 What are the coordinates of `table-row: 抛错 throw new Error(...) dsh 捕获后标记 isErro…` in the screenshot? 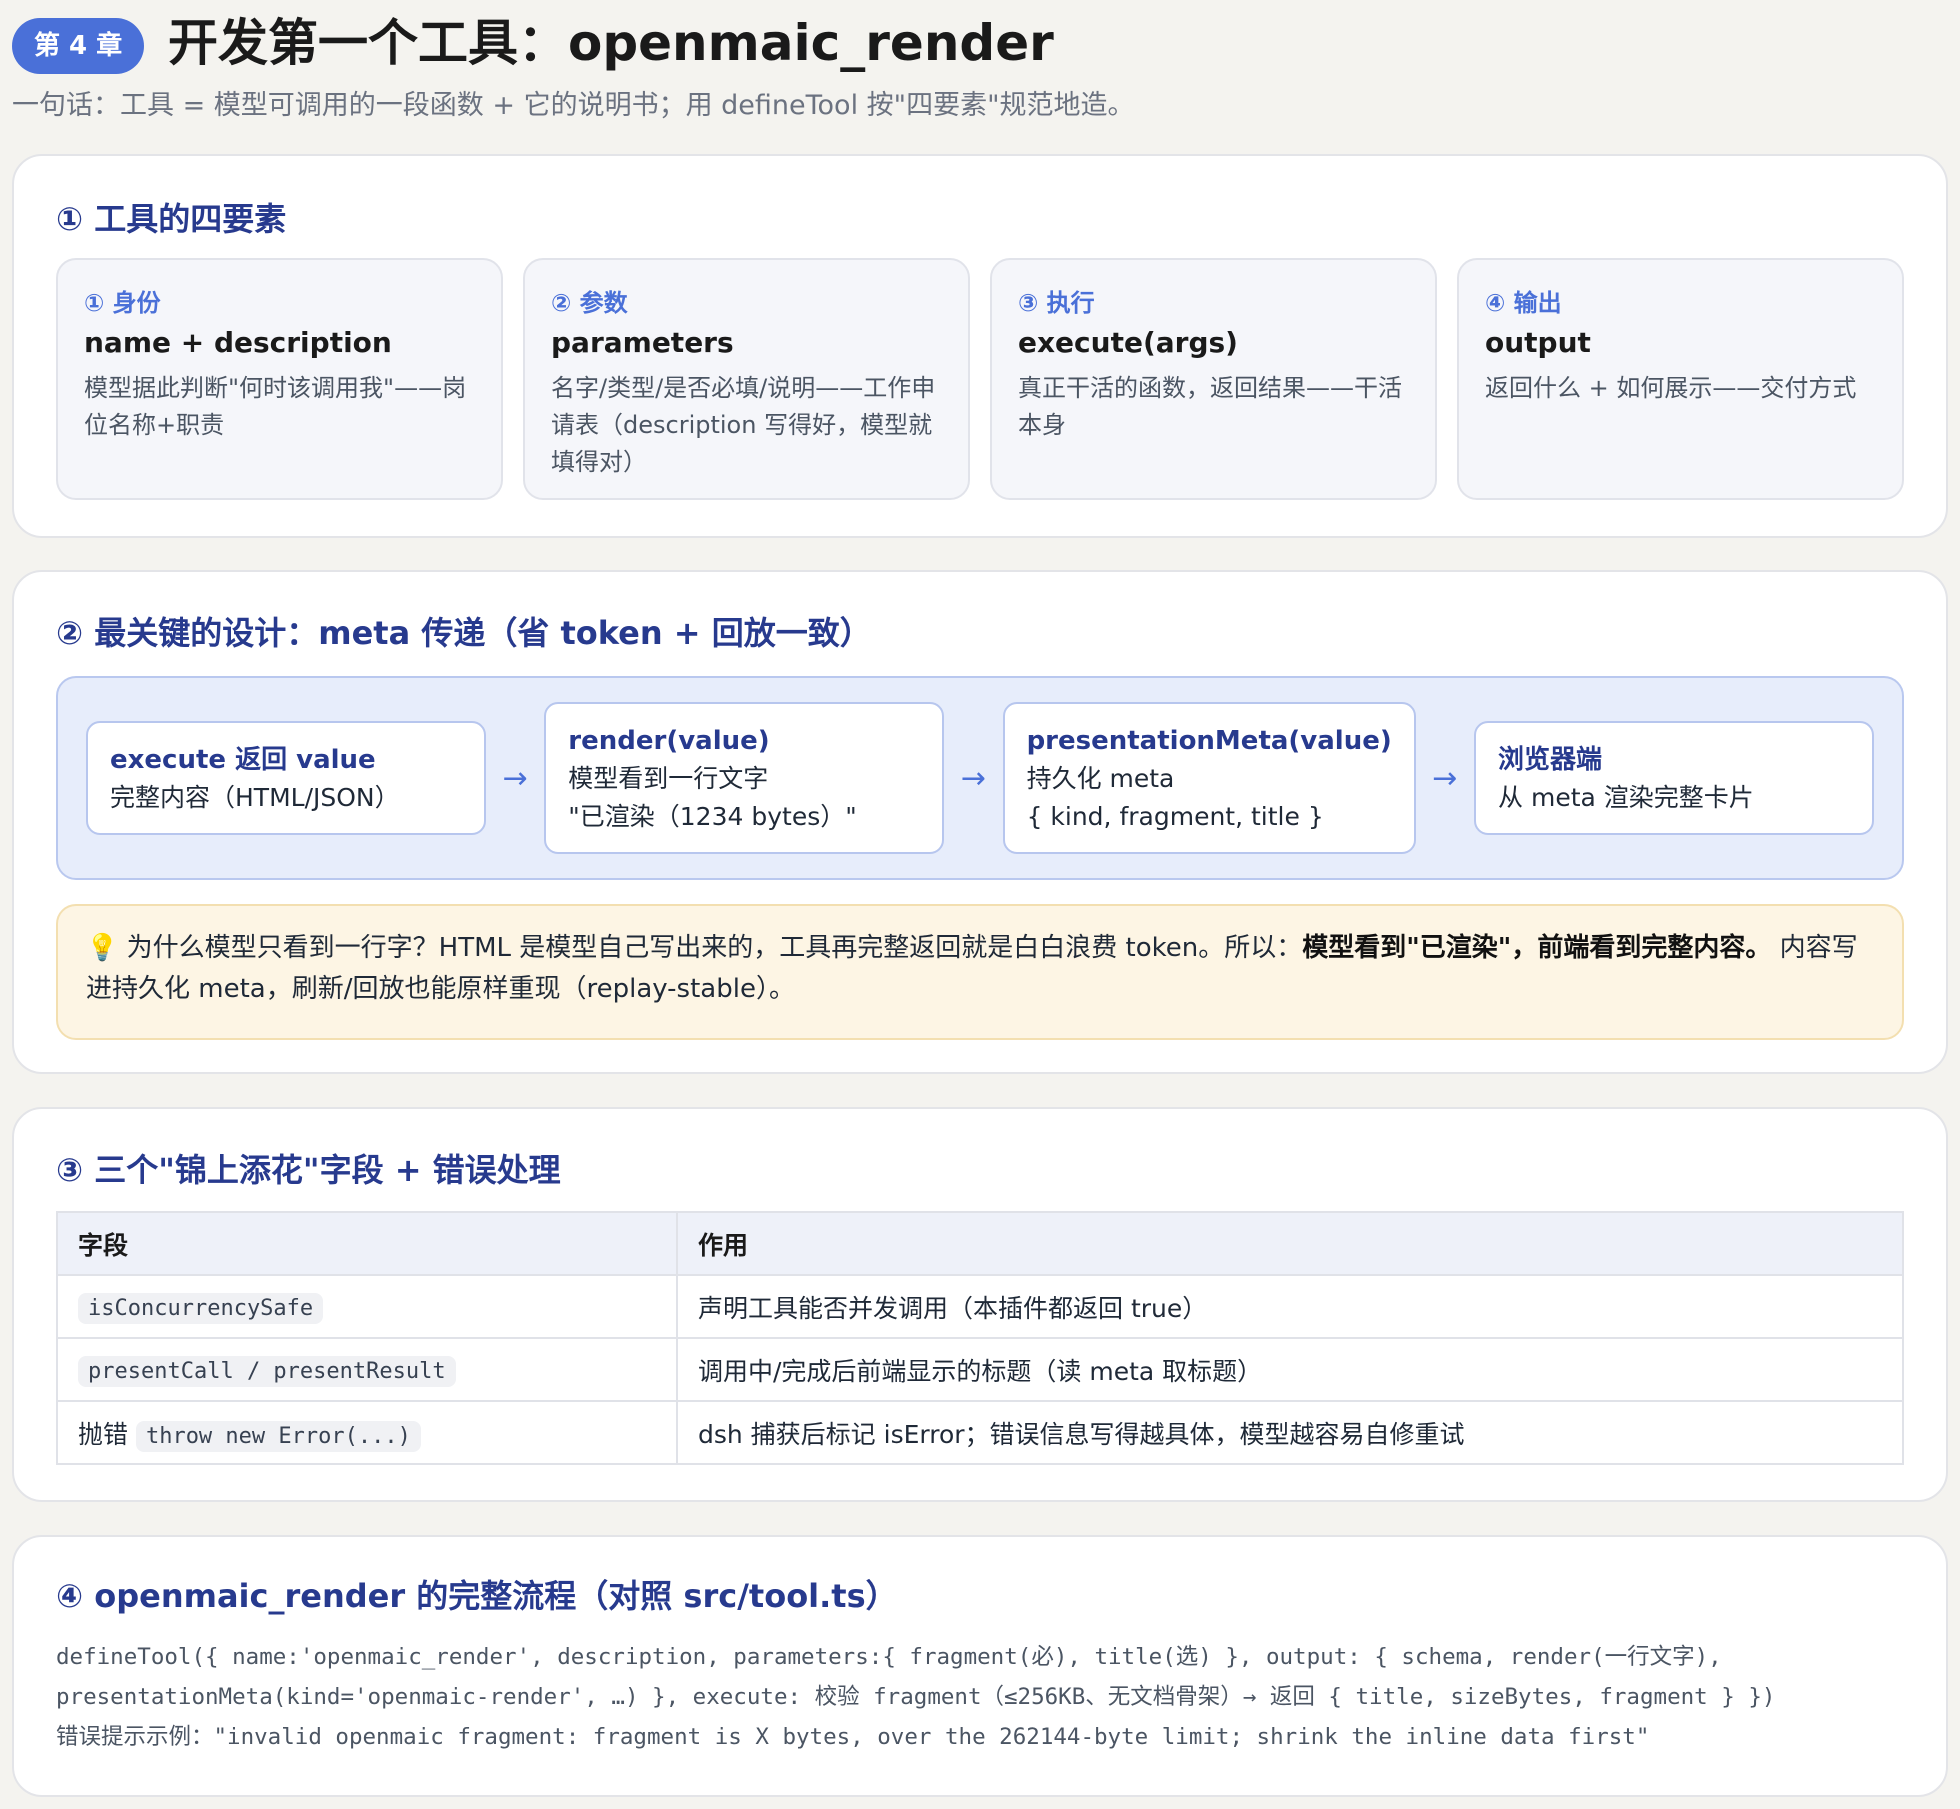 It's located at (980, 1432).